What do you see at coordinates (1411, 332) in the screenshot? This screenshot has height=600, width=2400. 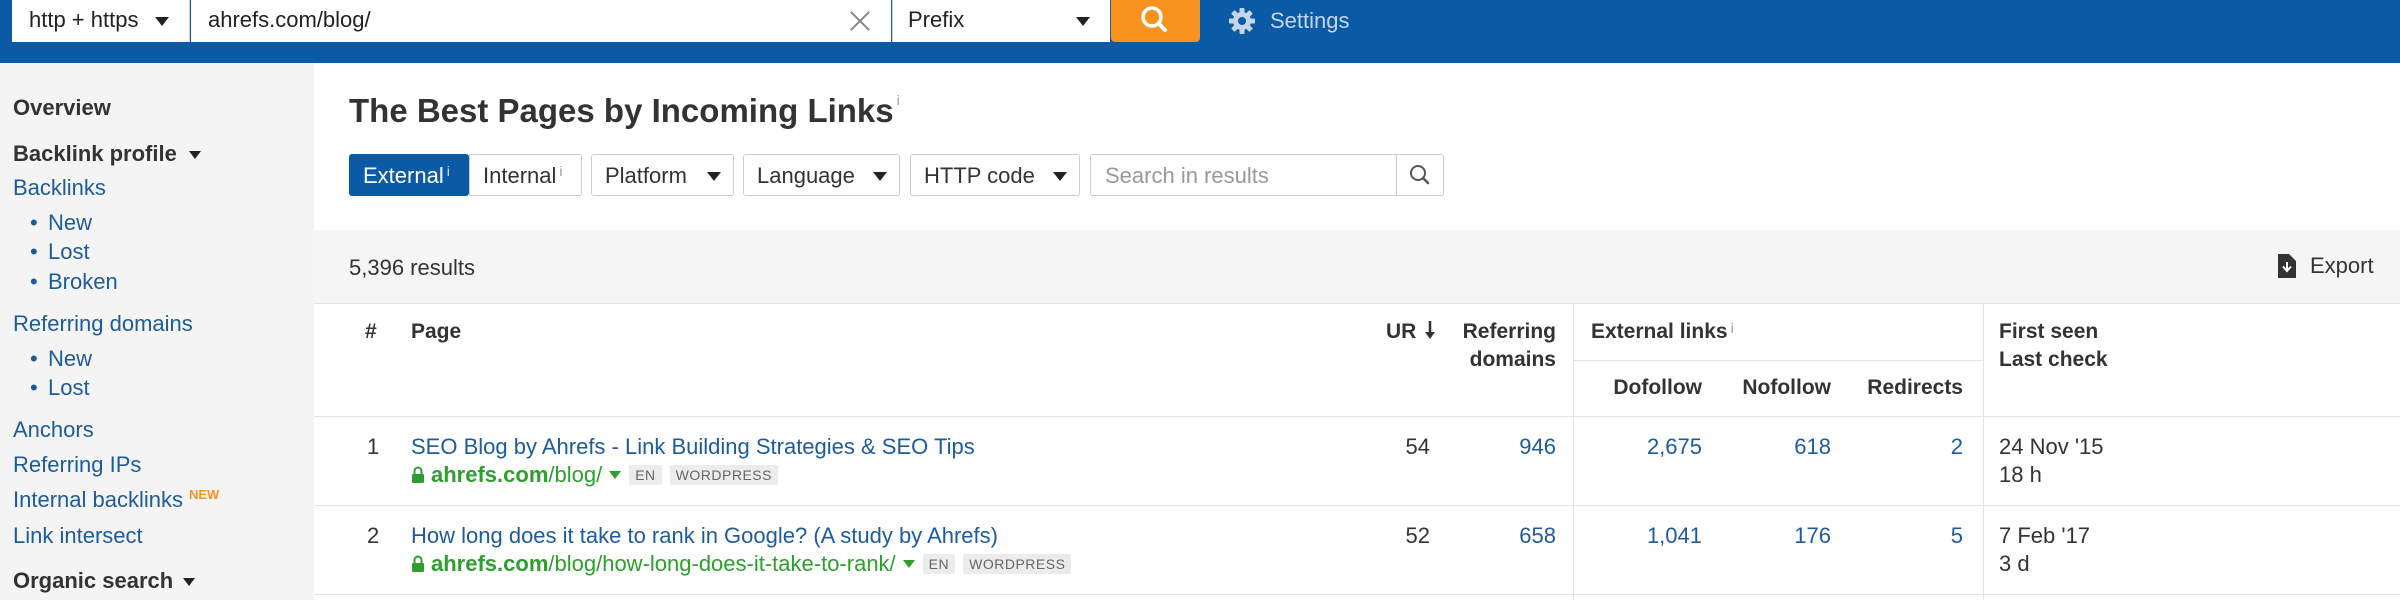 I see `column-header-ur: UR` at bounding box center [1411, 332].